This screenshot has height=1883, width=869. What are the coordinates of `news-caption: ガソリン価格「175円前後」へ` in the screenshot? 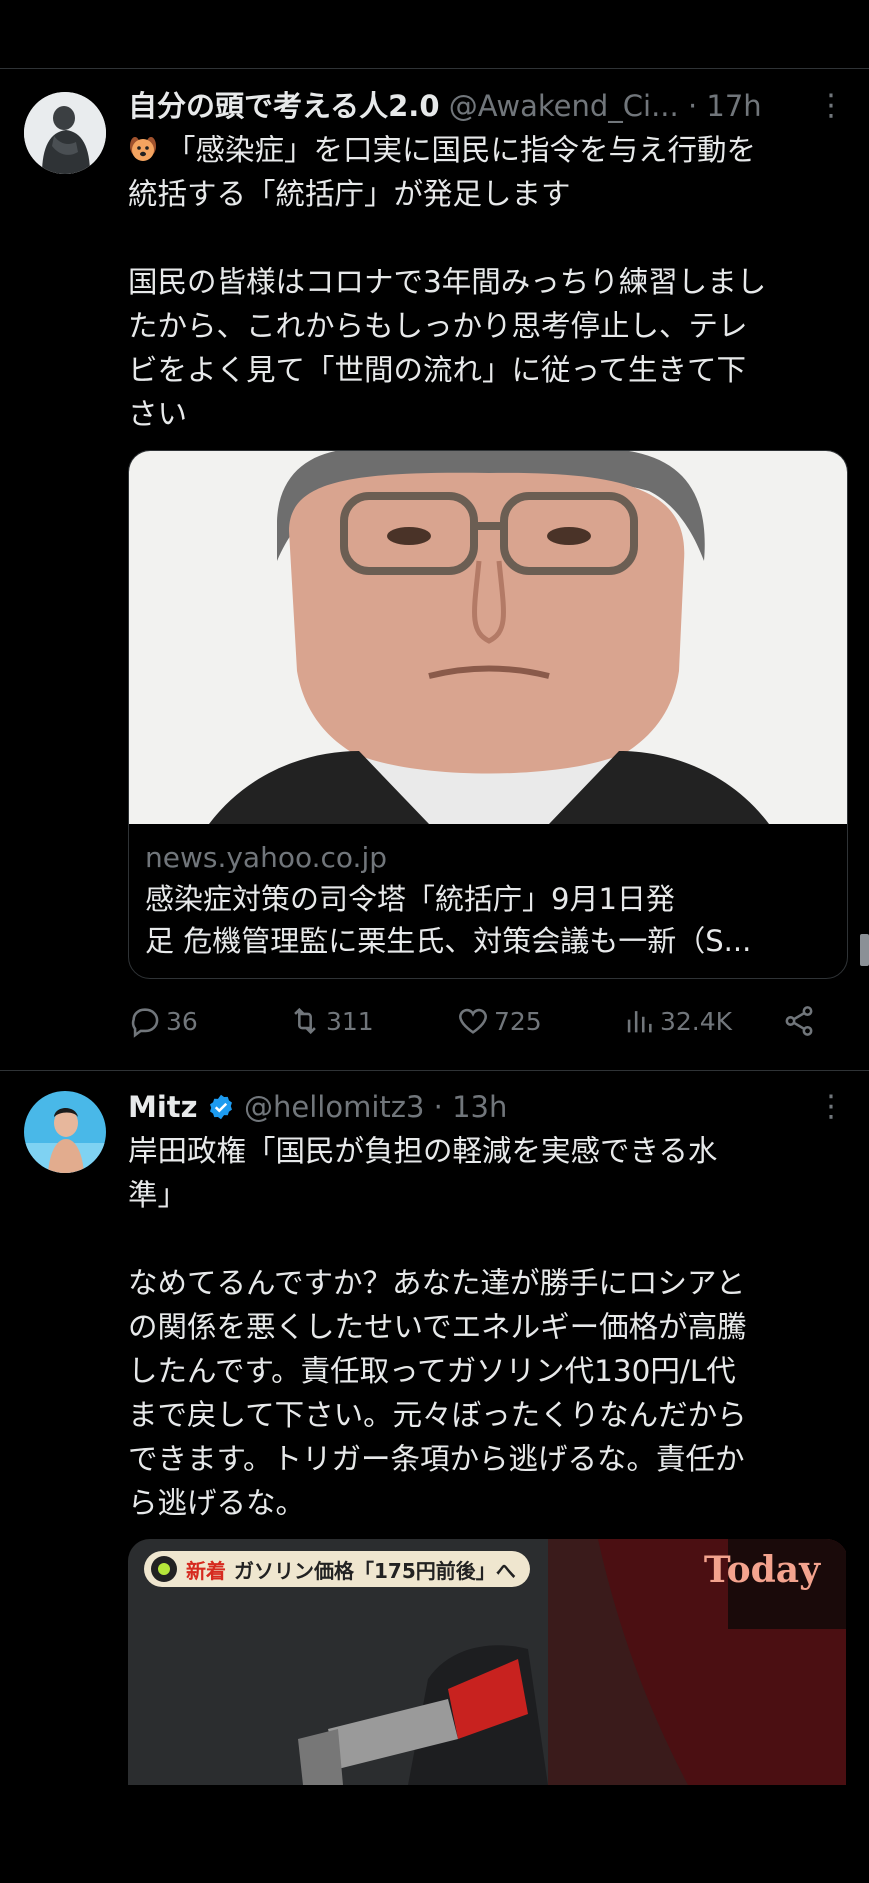 It's located at (375, 1570).